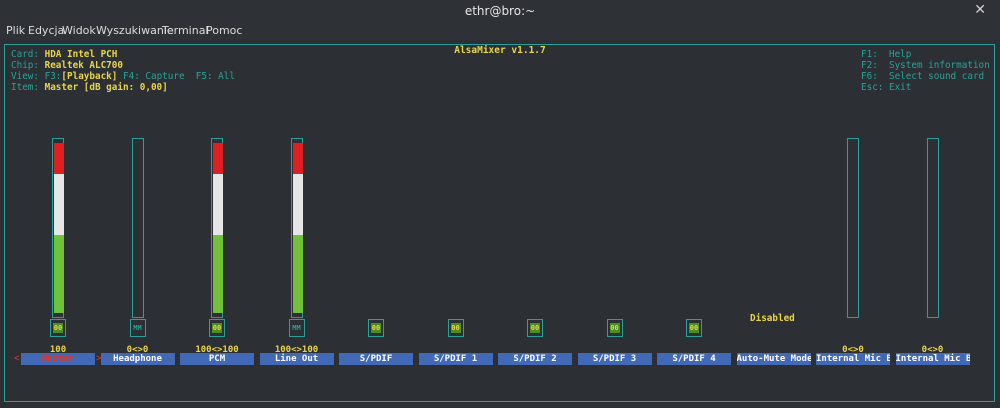 This screenshot has width=1000, height=408. I want to click on window-titlebar: ethr@bro:~ ✕, so click(500, 11).